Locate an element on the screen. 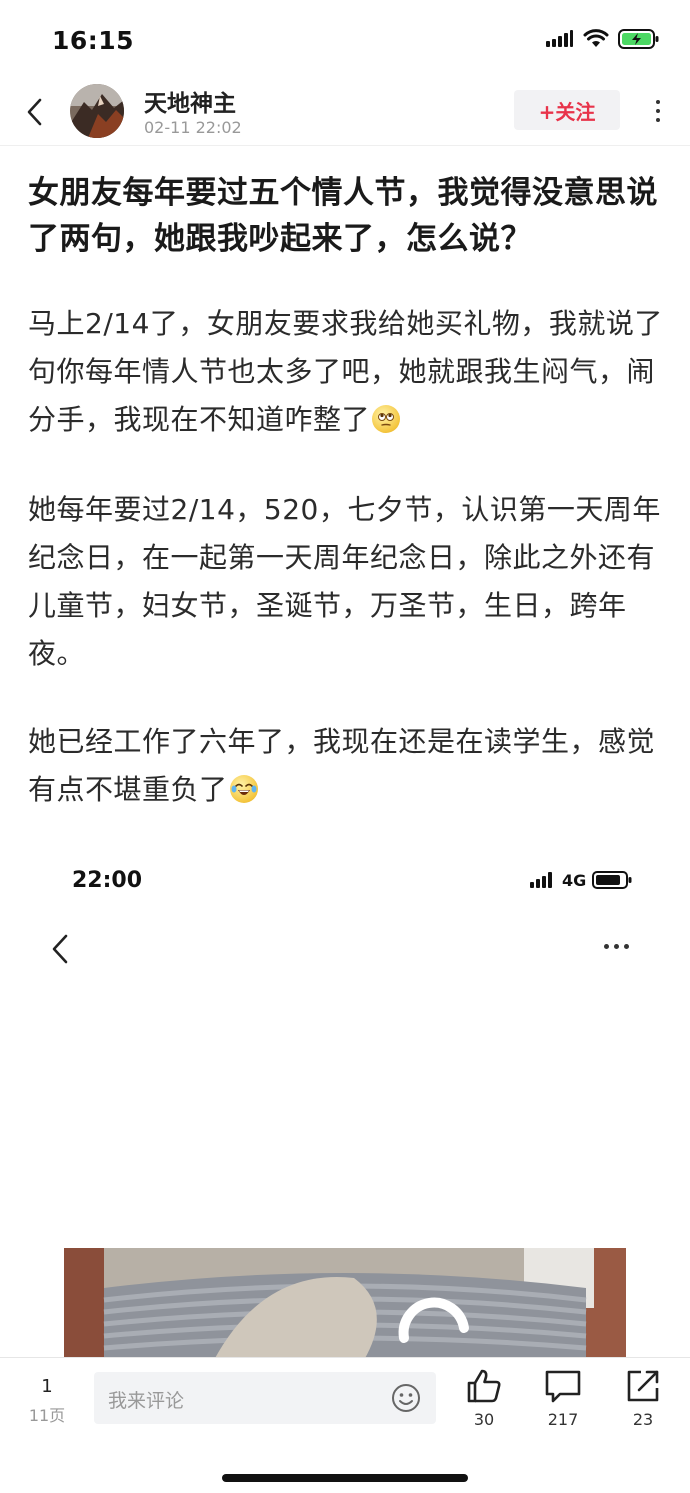 The height and width of the screenshot is (1493, 690). eye-roll-emoji-icon is located at coordinates (386, 419).